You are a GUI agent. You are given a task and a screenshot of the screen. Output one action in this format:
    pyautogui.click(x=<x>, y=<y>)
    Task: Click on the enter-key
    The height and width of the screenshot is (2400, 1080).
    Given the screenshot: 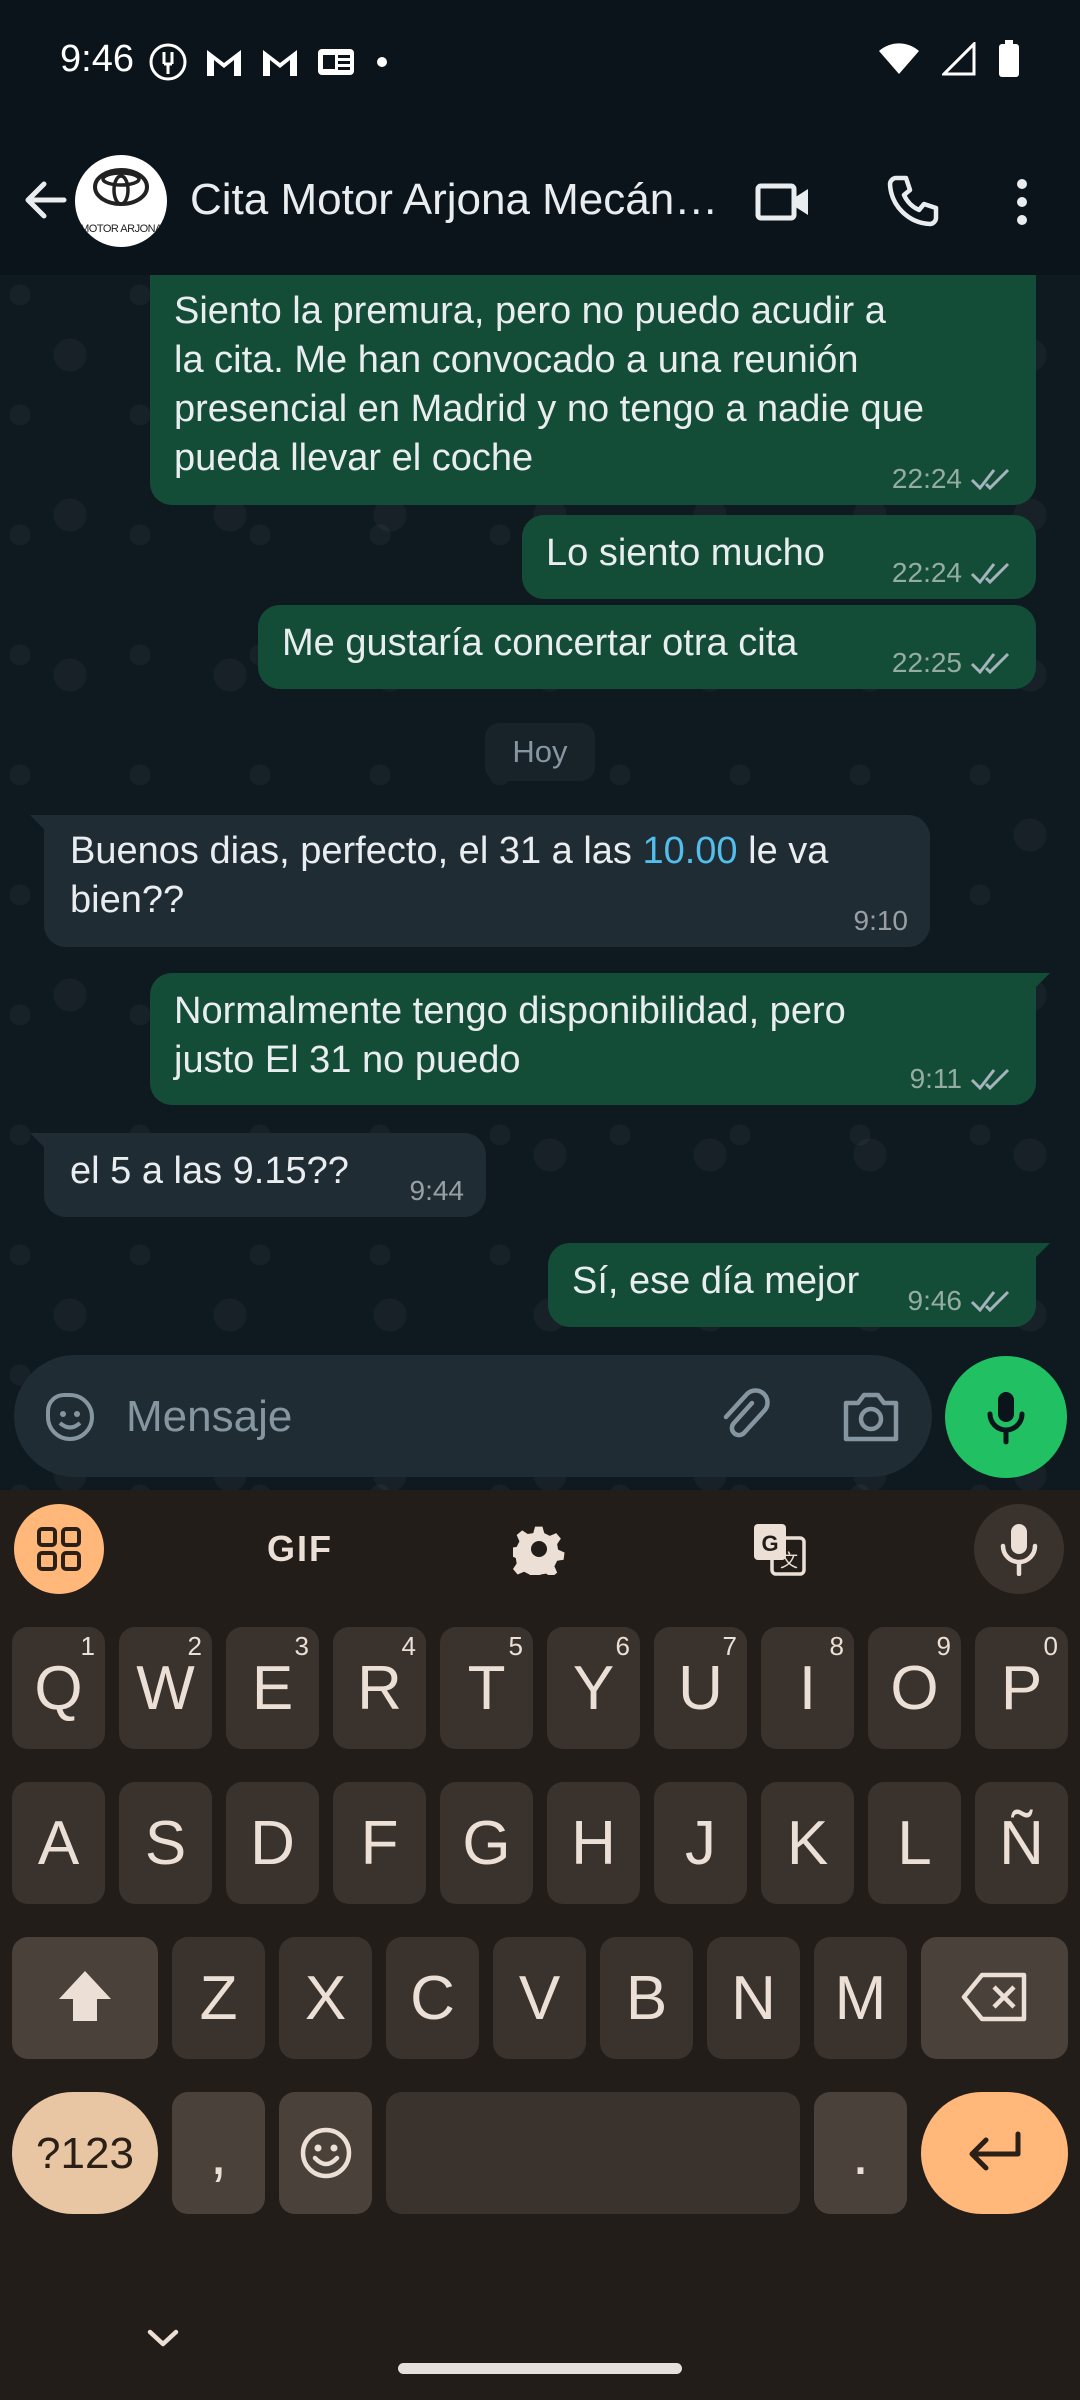 What is the action you would take?
    pyautogui.click(x=994, y=2153)
    